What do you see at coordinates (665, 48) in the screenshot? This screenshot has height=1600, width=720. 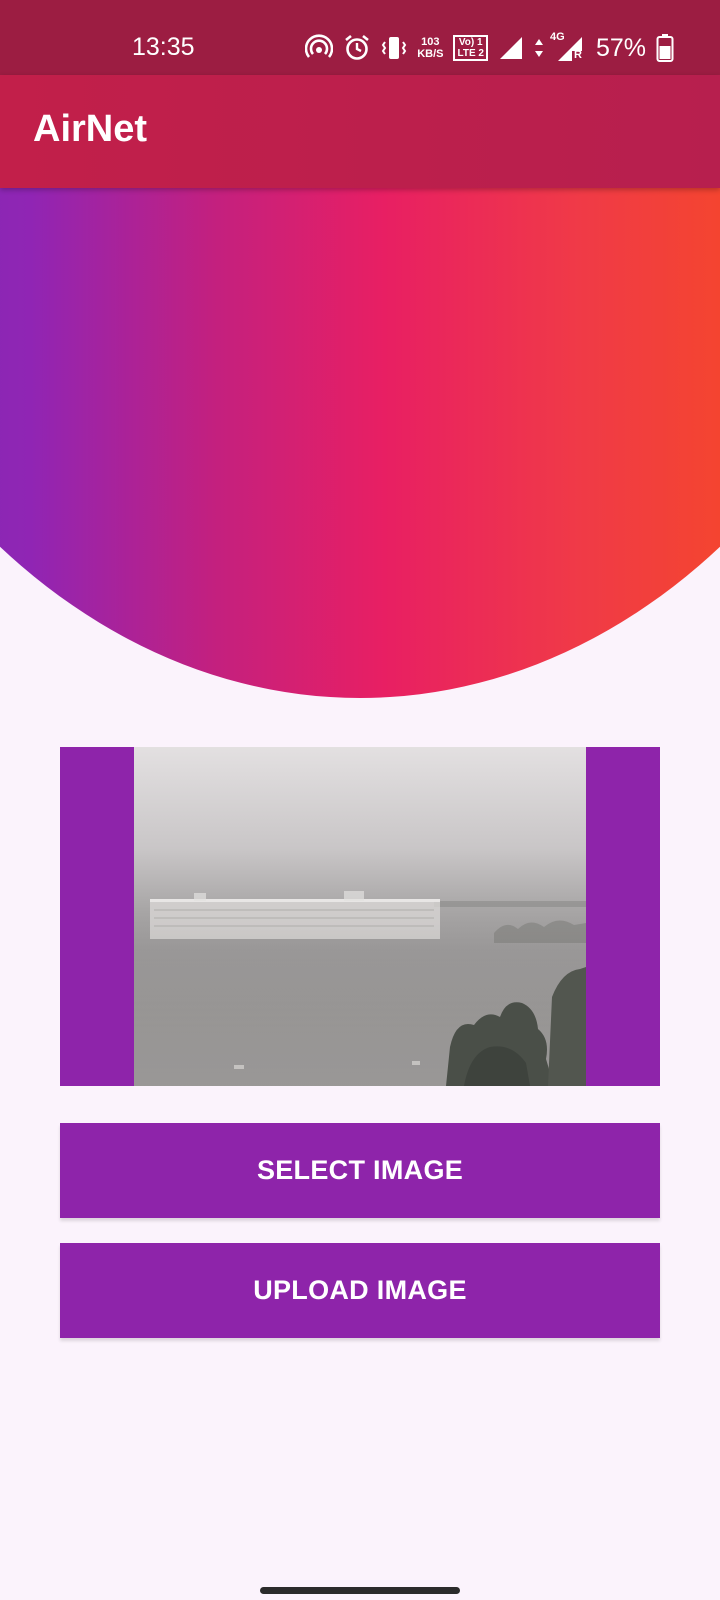 I see `battery-icon` at bounding box center [665, 48].